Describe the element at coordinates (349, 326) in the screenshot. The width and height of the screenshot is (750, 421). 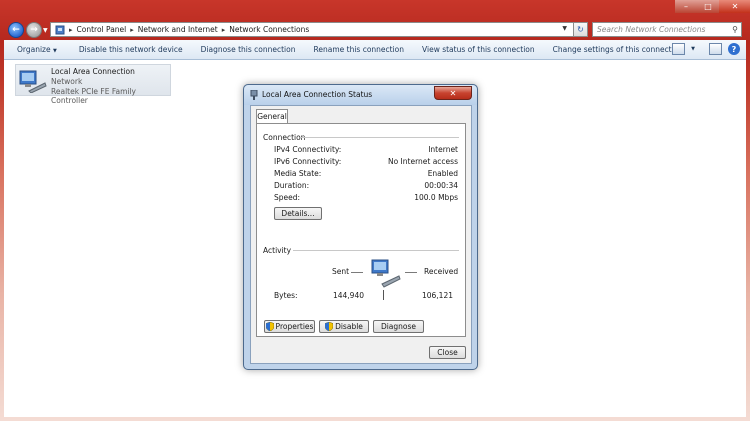
I see `disable-label: Disable` at that location.